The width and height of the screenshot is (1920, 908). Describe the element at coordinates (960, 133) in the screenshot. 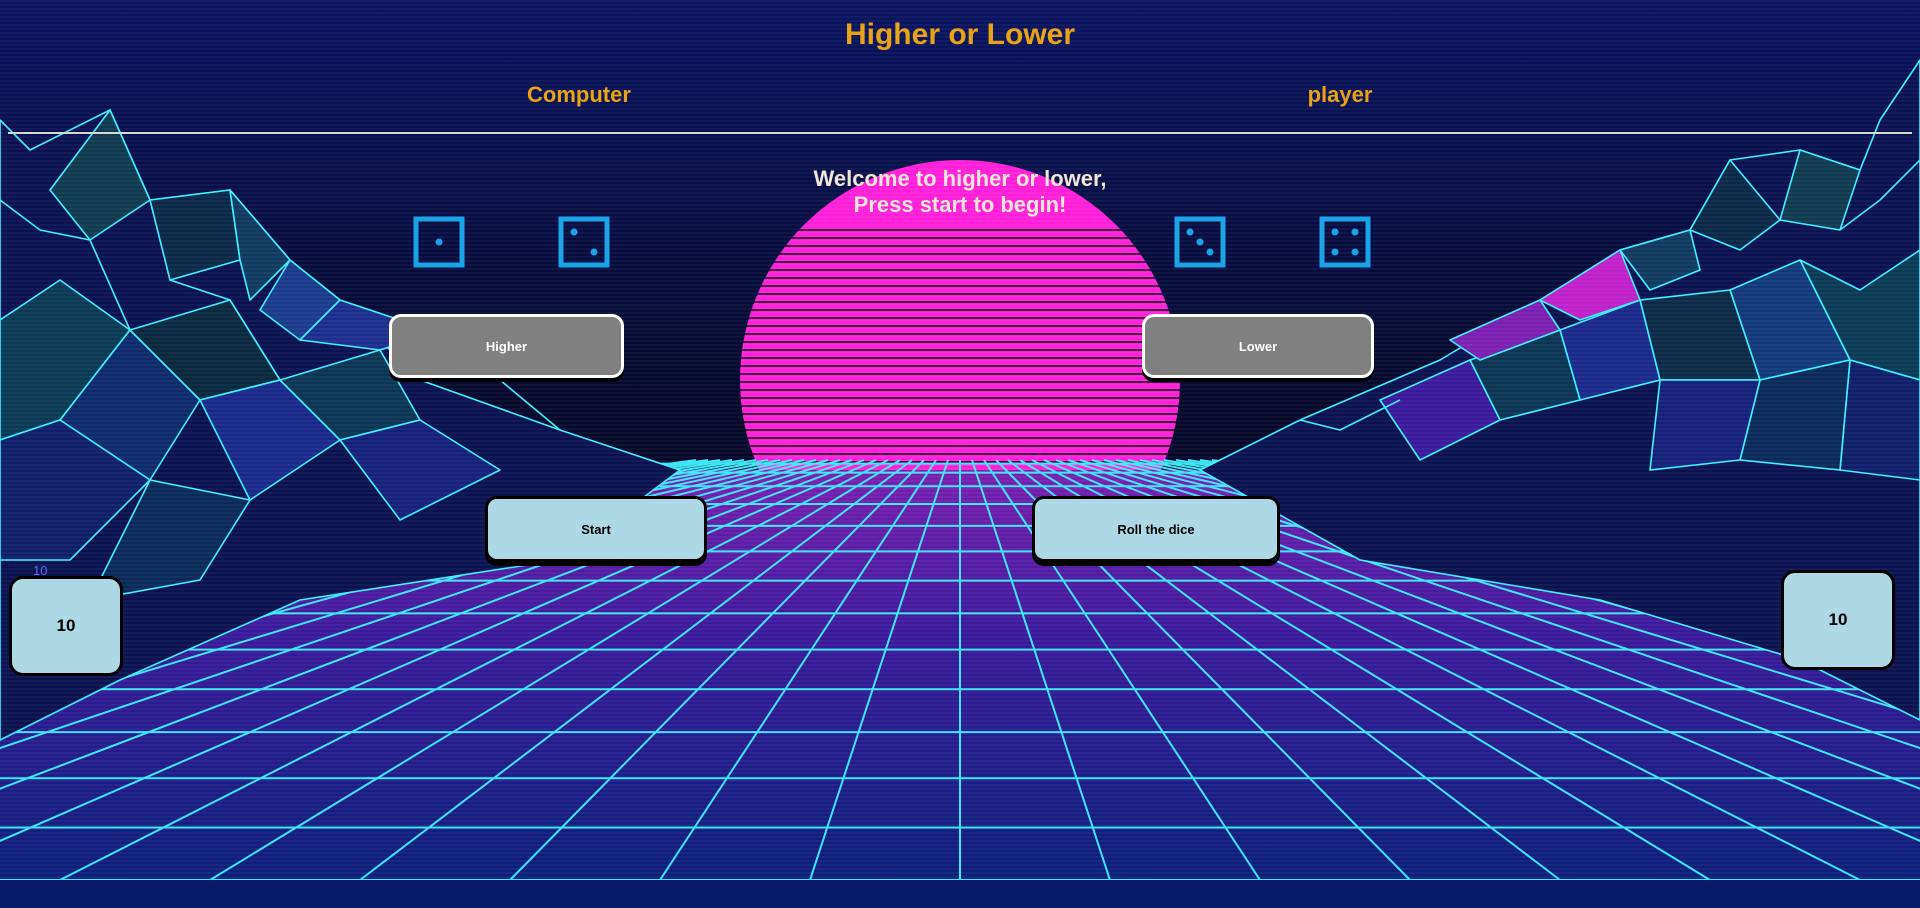

I see `header-divider` at that location.